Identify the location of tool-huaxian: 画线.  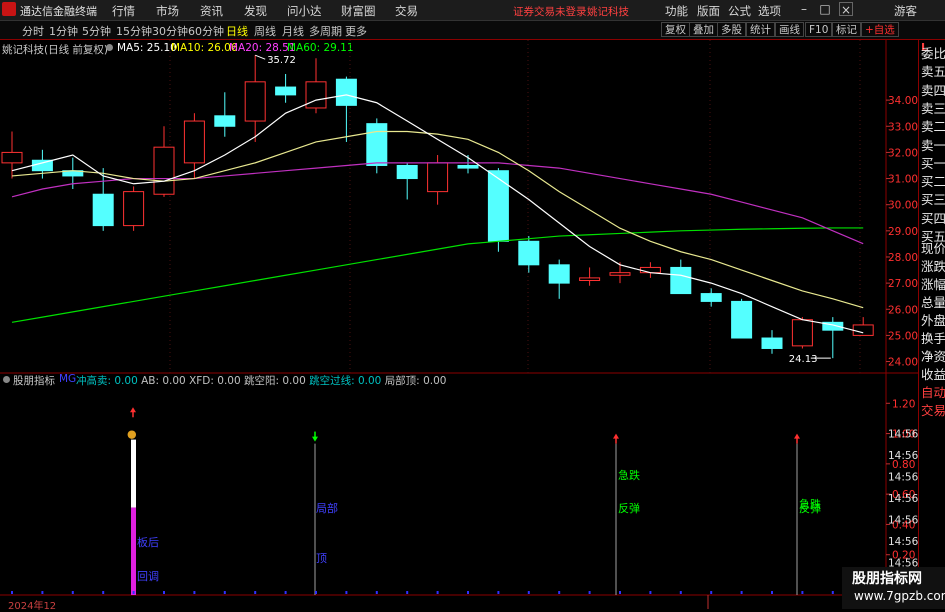
(789, 29).